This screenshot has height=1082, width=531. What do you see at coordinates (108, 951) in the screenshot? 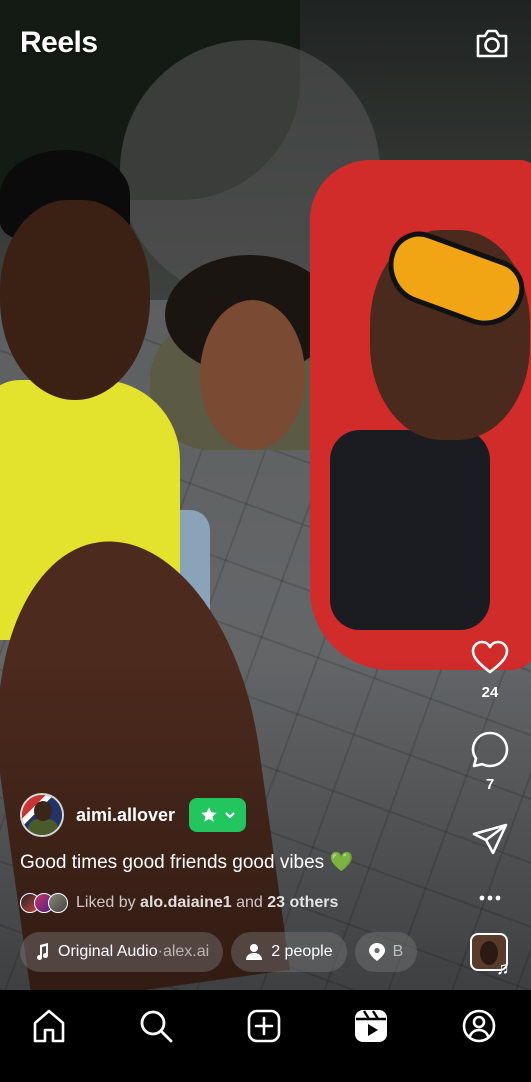
I see `audio-label: Original Audio` at bounding box center [108, 951].